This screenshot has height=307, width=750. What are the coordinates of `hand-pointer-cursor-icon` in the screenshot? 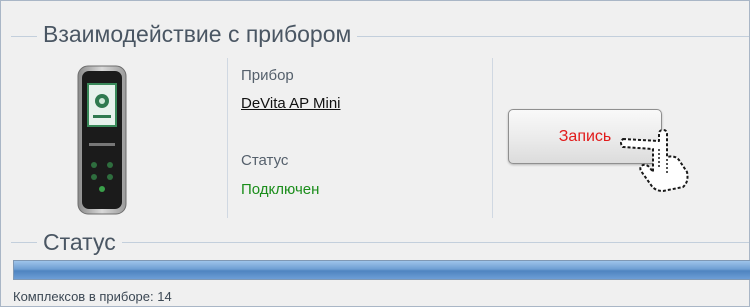 It's located at (654, 160).